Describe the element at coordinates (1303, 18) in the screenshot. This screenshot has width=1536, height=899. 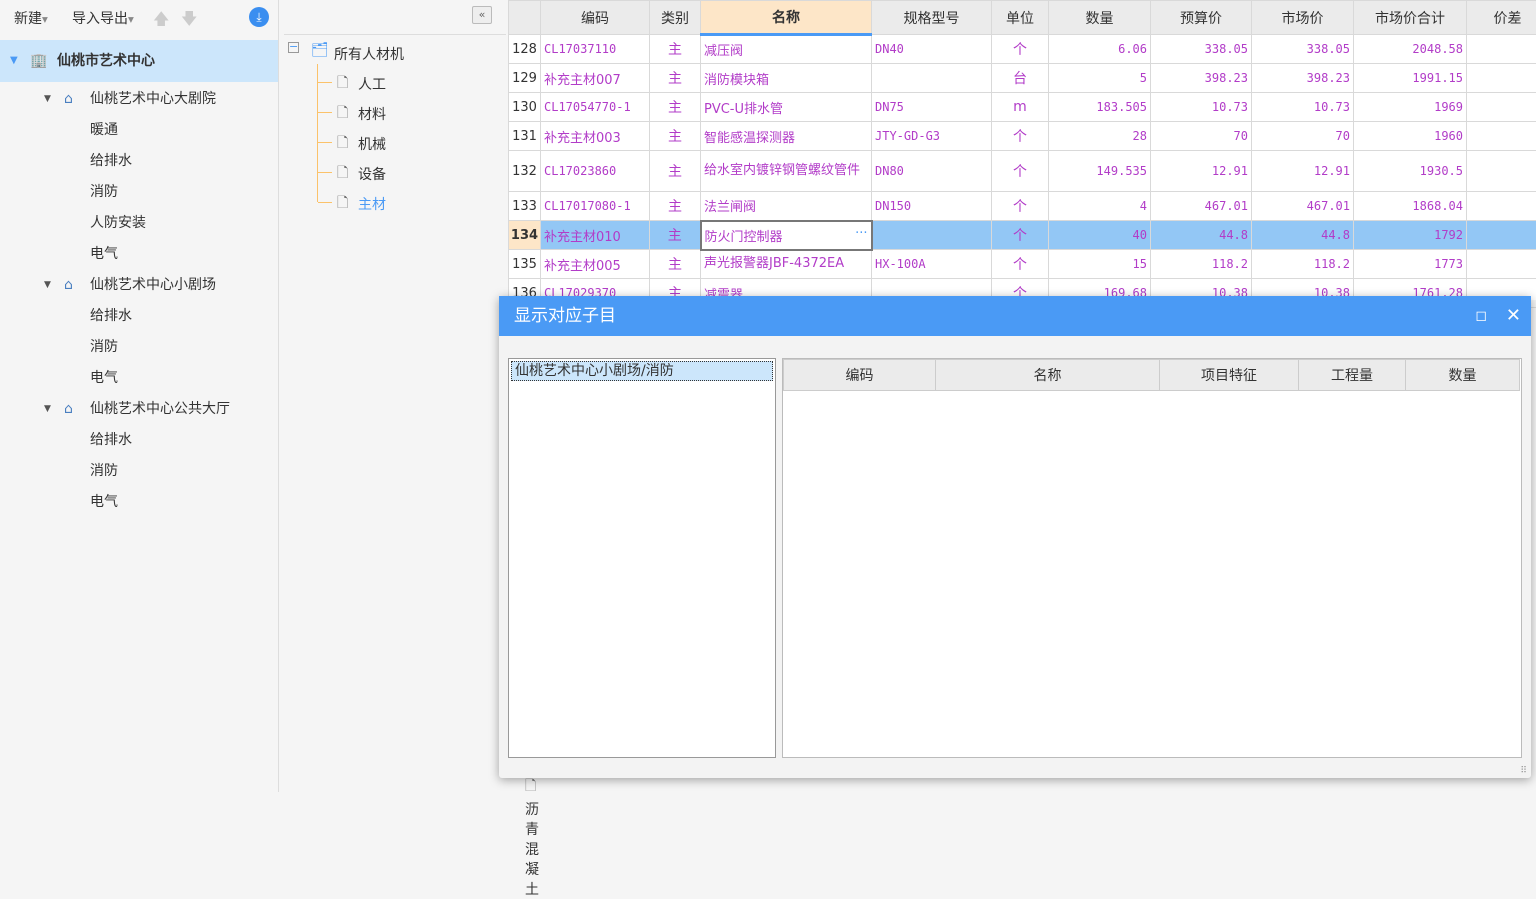
I see `column-header: 市场价` at that location.